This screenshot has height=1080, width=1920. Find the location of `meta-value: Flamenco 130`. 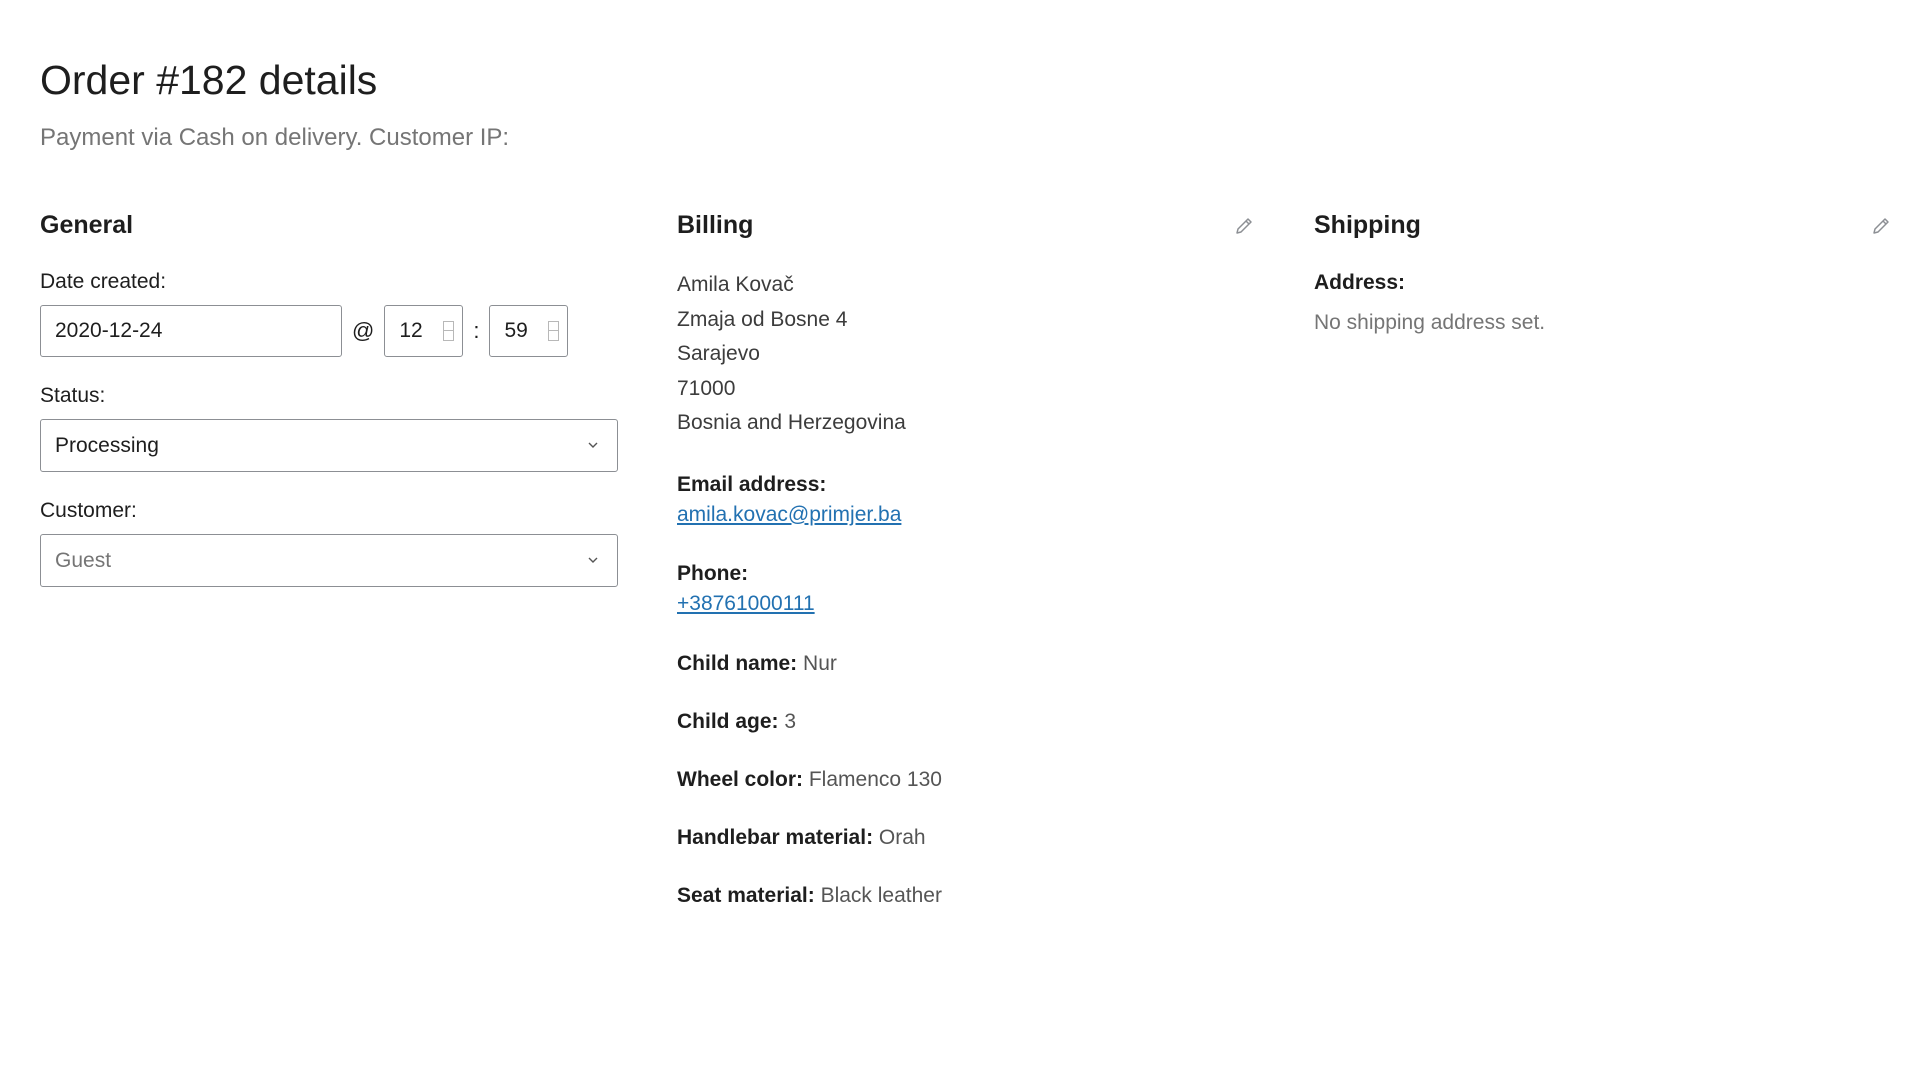

meta-value: Flamenco 130 is located at coordinates (875, 779).